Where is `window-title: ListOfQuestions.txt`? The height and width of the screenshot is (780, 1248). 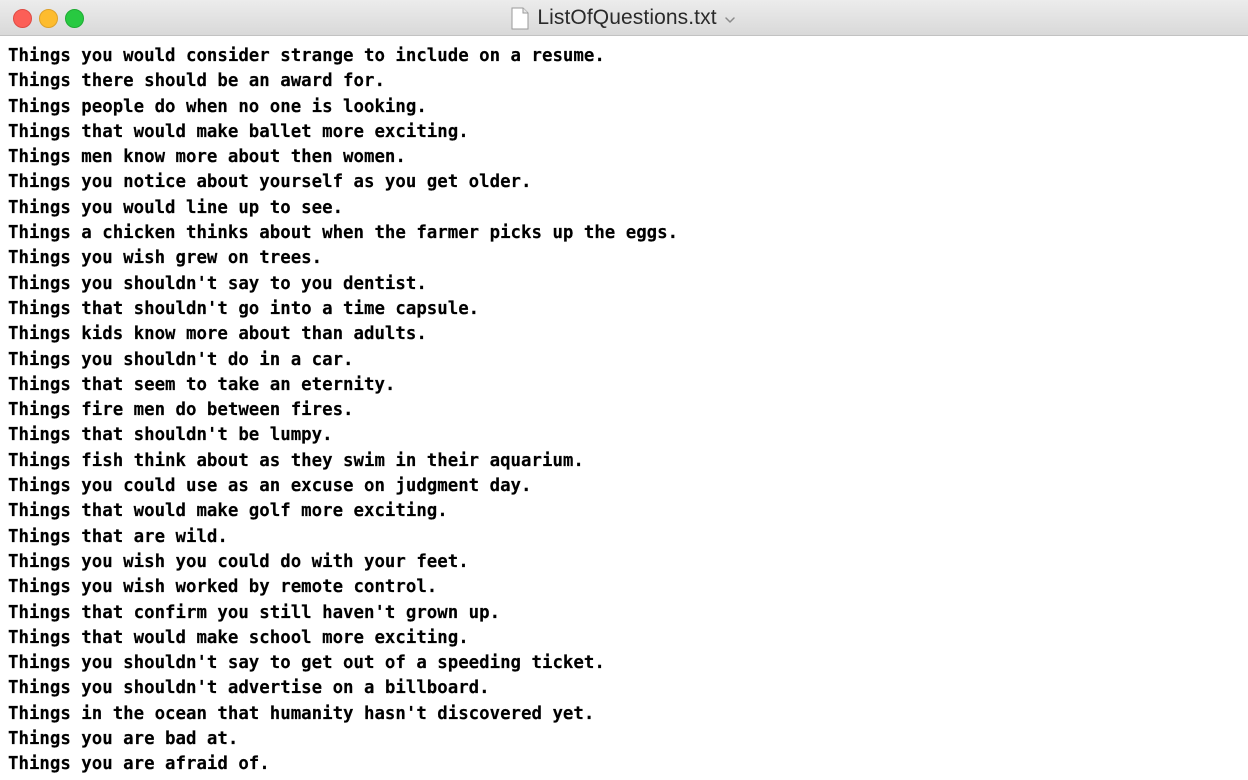 window-title: ListOfQuestions.txt is located at coordinates (627, 17).